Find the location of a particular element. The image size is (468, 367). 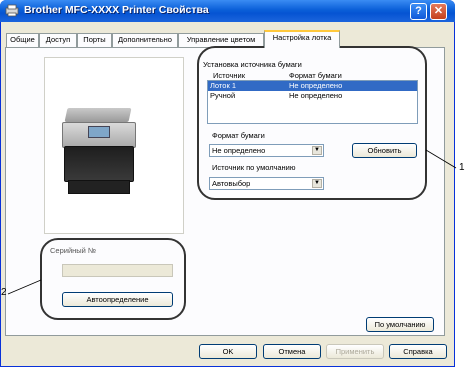

tab-sharing: Доступ is located at coordinates (58, 40).